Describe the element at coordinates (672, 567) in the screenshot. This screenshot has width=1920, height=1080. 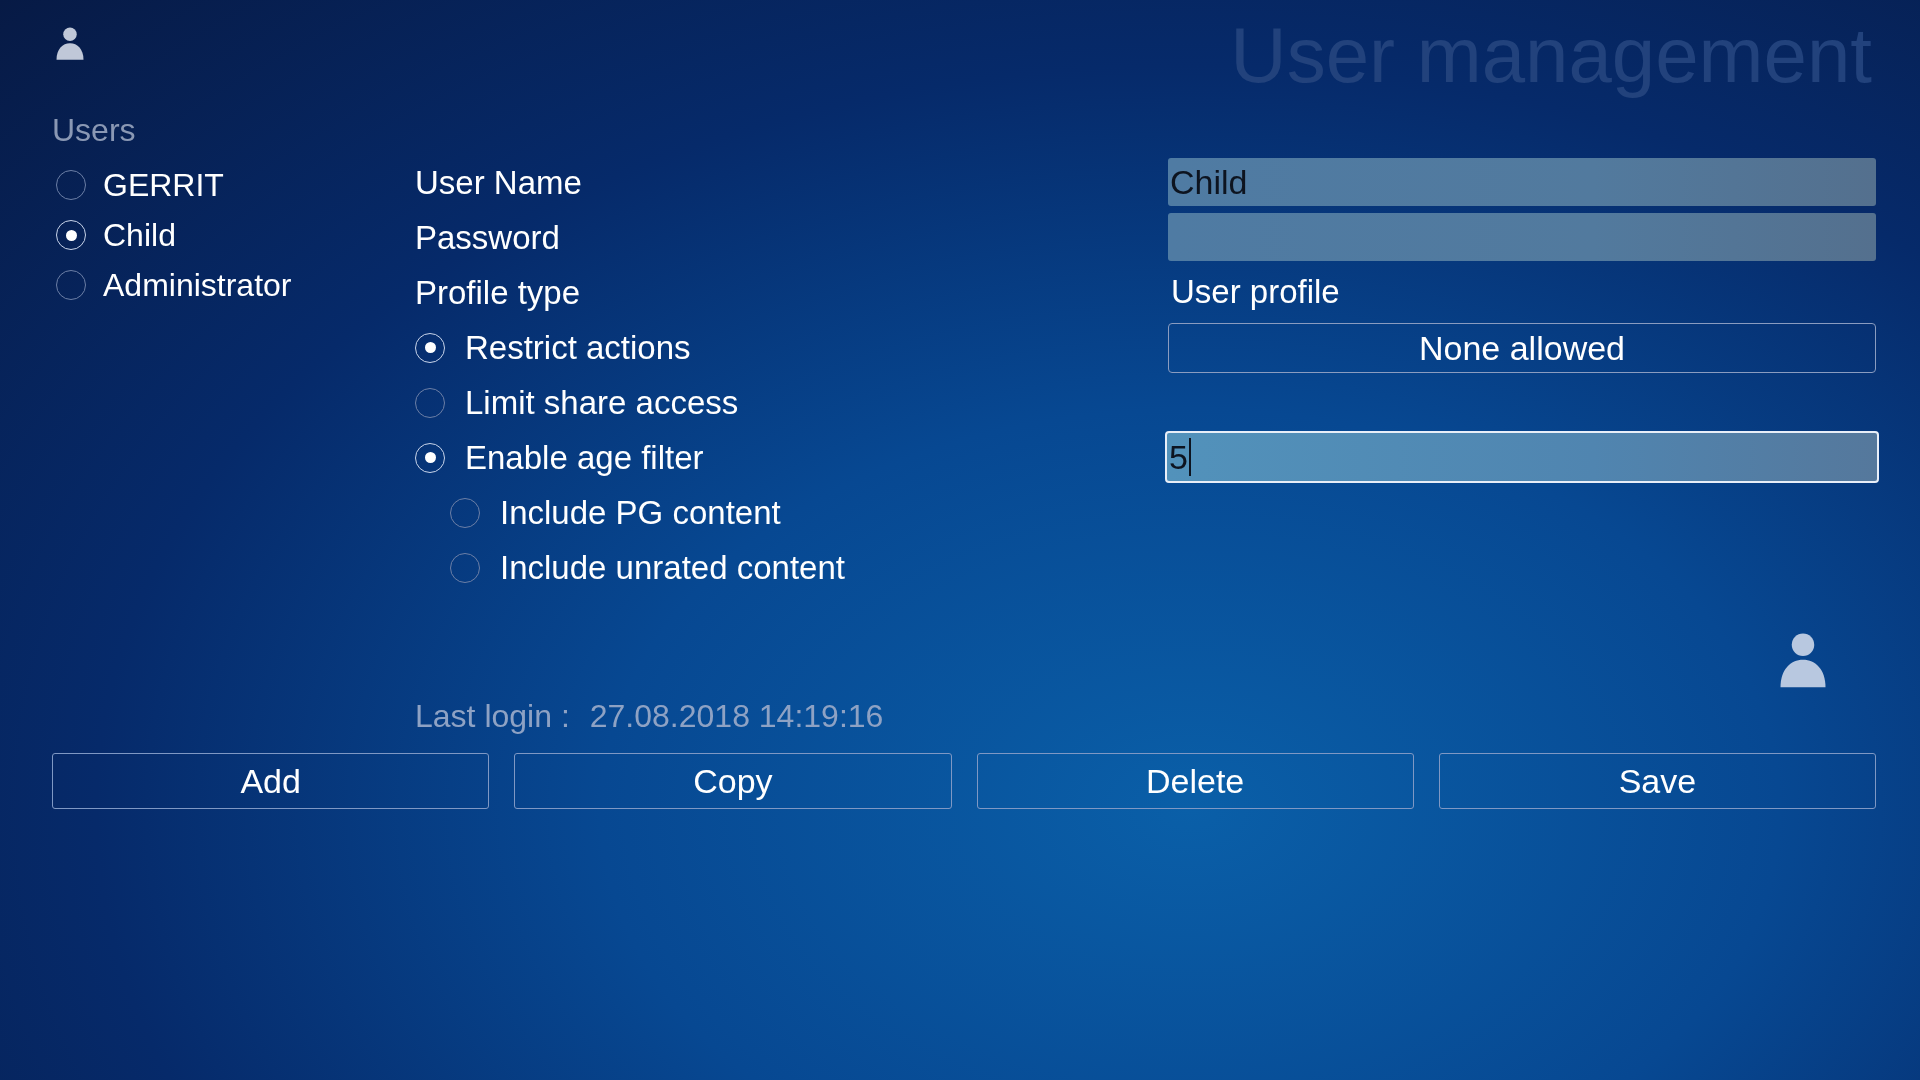
I see `option-label: Include unrated content` at that location.